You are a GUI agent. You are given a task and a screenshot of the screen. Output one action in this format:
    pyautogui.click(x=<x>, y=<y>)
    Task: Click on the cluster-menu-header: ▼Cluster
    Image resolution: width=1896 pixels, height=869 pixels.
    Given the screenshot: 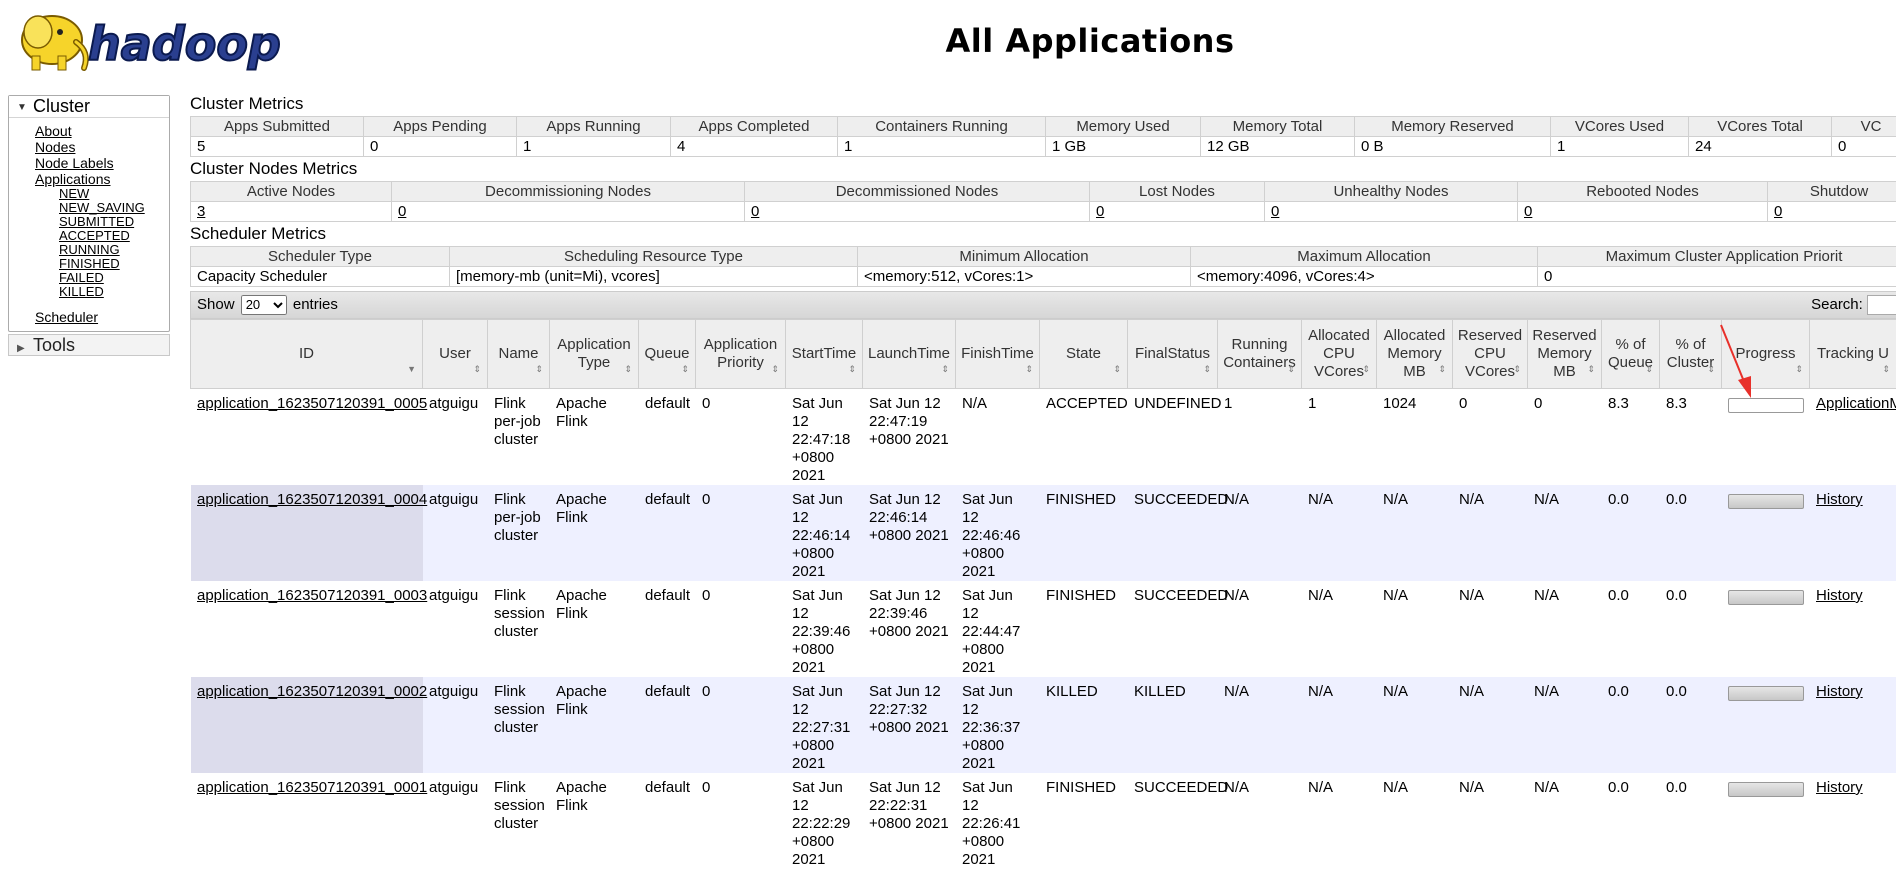 What is the action you would take?
    pyautogui.click(x=89, y=107)
    